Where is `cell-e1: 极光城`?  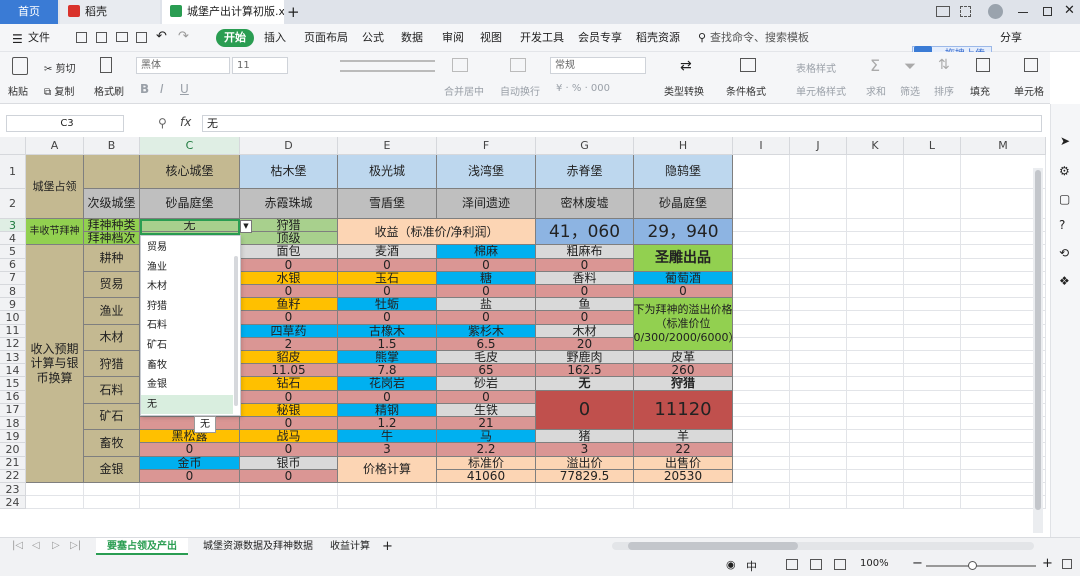 cell-e1: 极光城 is located at coordinates (387, 172).